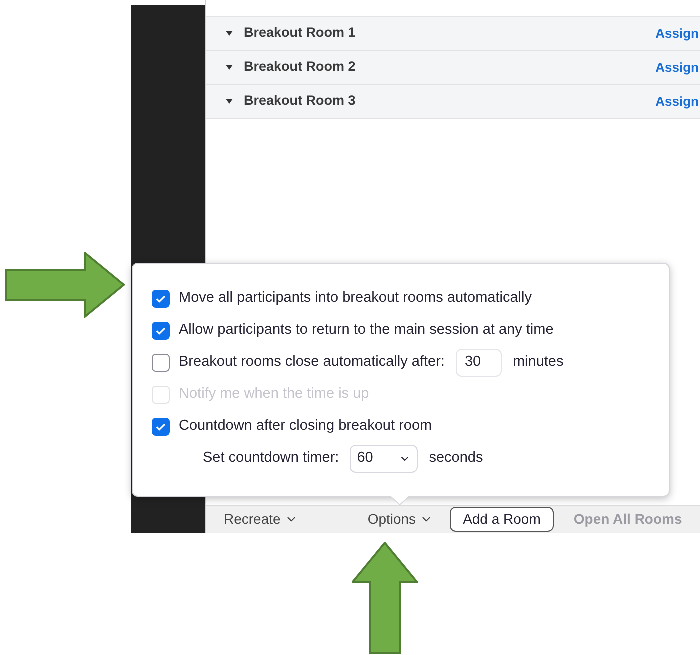 The height and width of the screenshot is (655, 700). Describe the element at coordinates (366, 330) in the screenshot. I see `option-label: Allow participants to return to the main session at any time` at that location.